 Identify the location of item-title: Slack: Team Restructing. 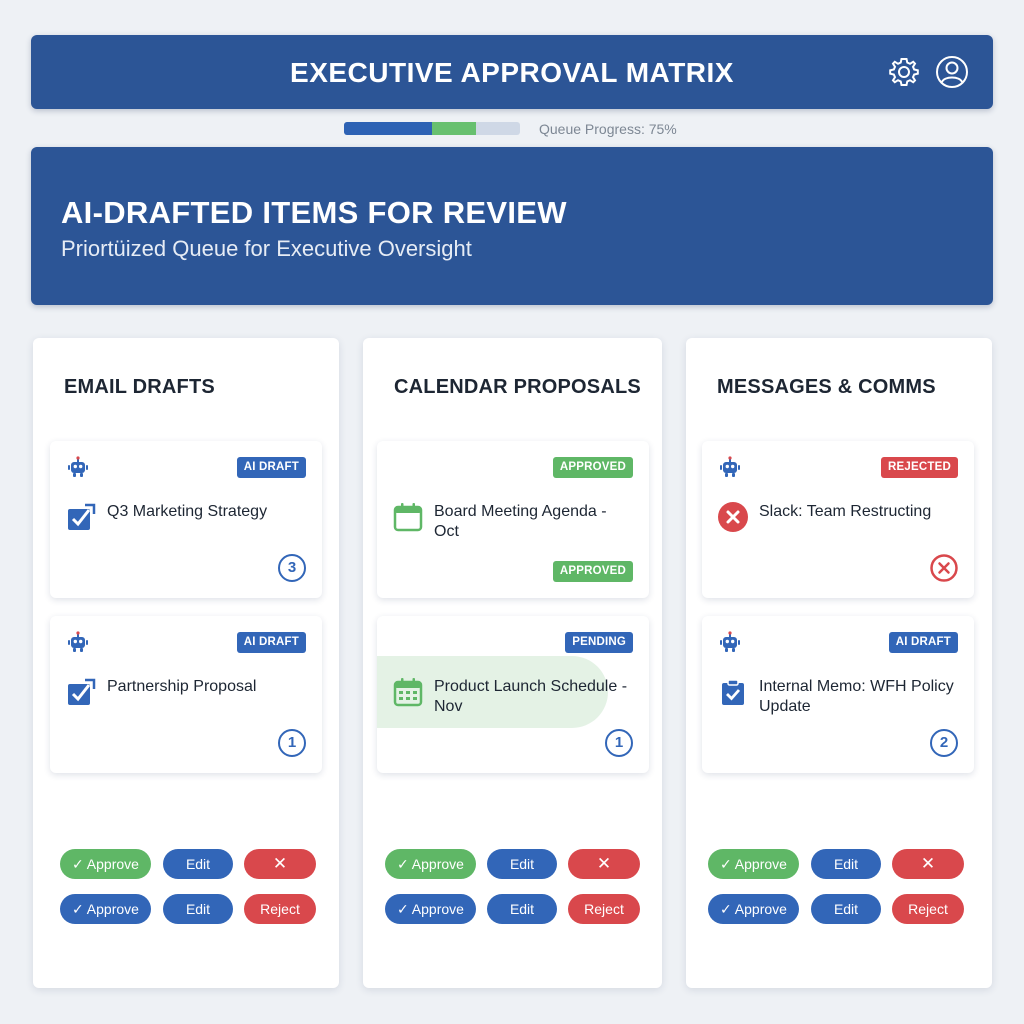
(845, 511).